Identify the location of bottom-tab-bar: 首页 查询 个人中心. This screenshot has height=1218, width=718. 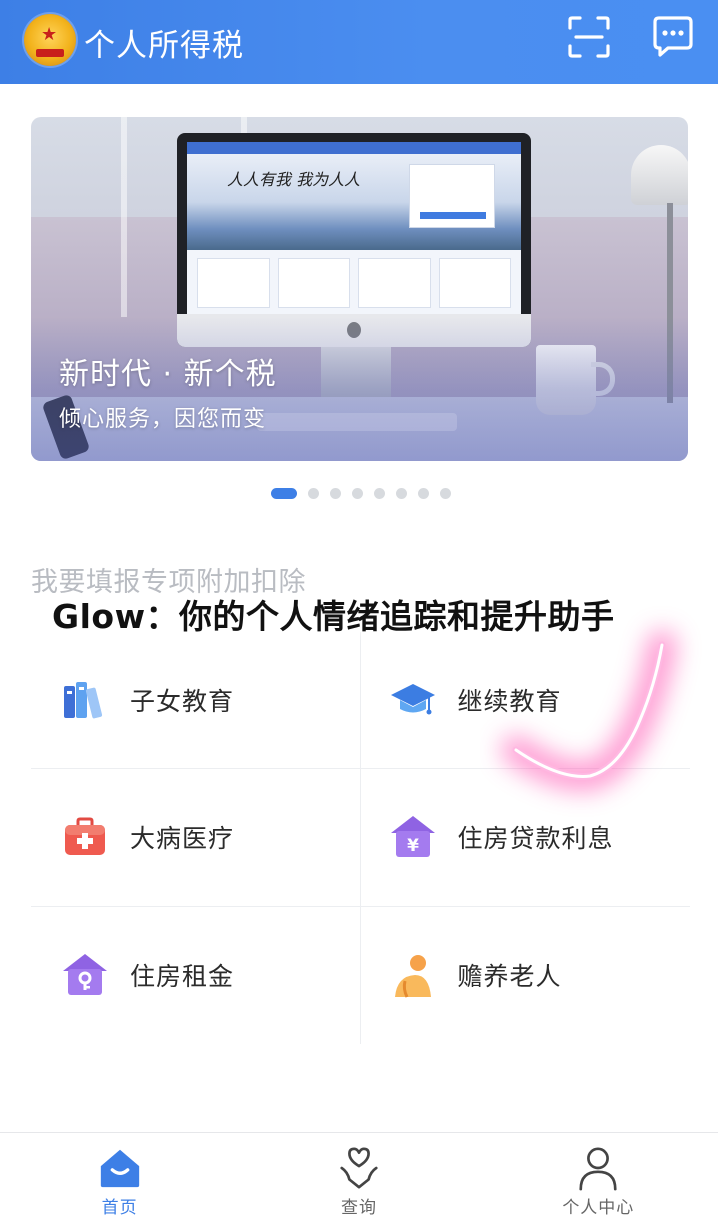
(359, 1175).